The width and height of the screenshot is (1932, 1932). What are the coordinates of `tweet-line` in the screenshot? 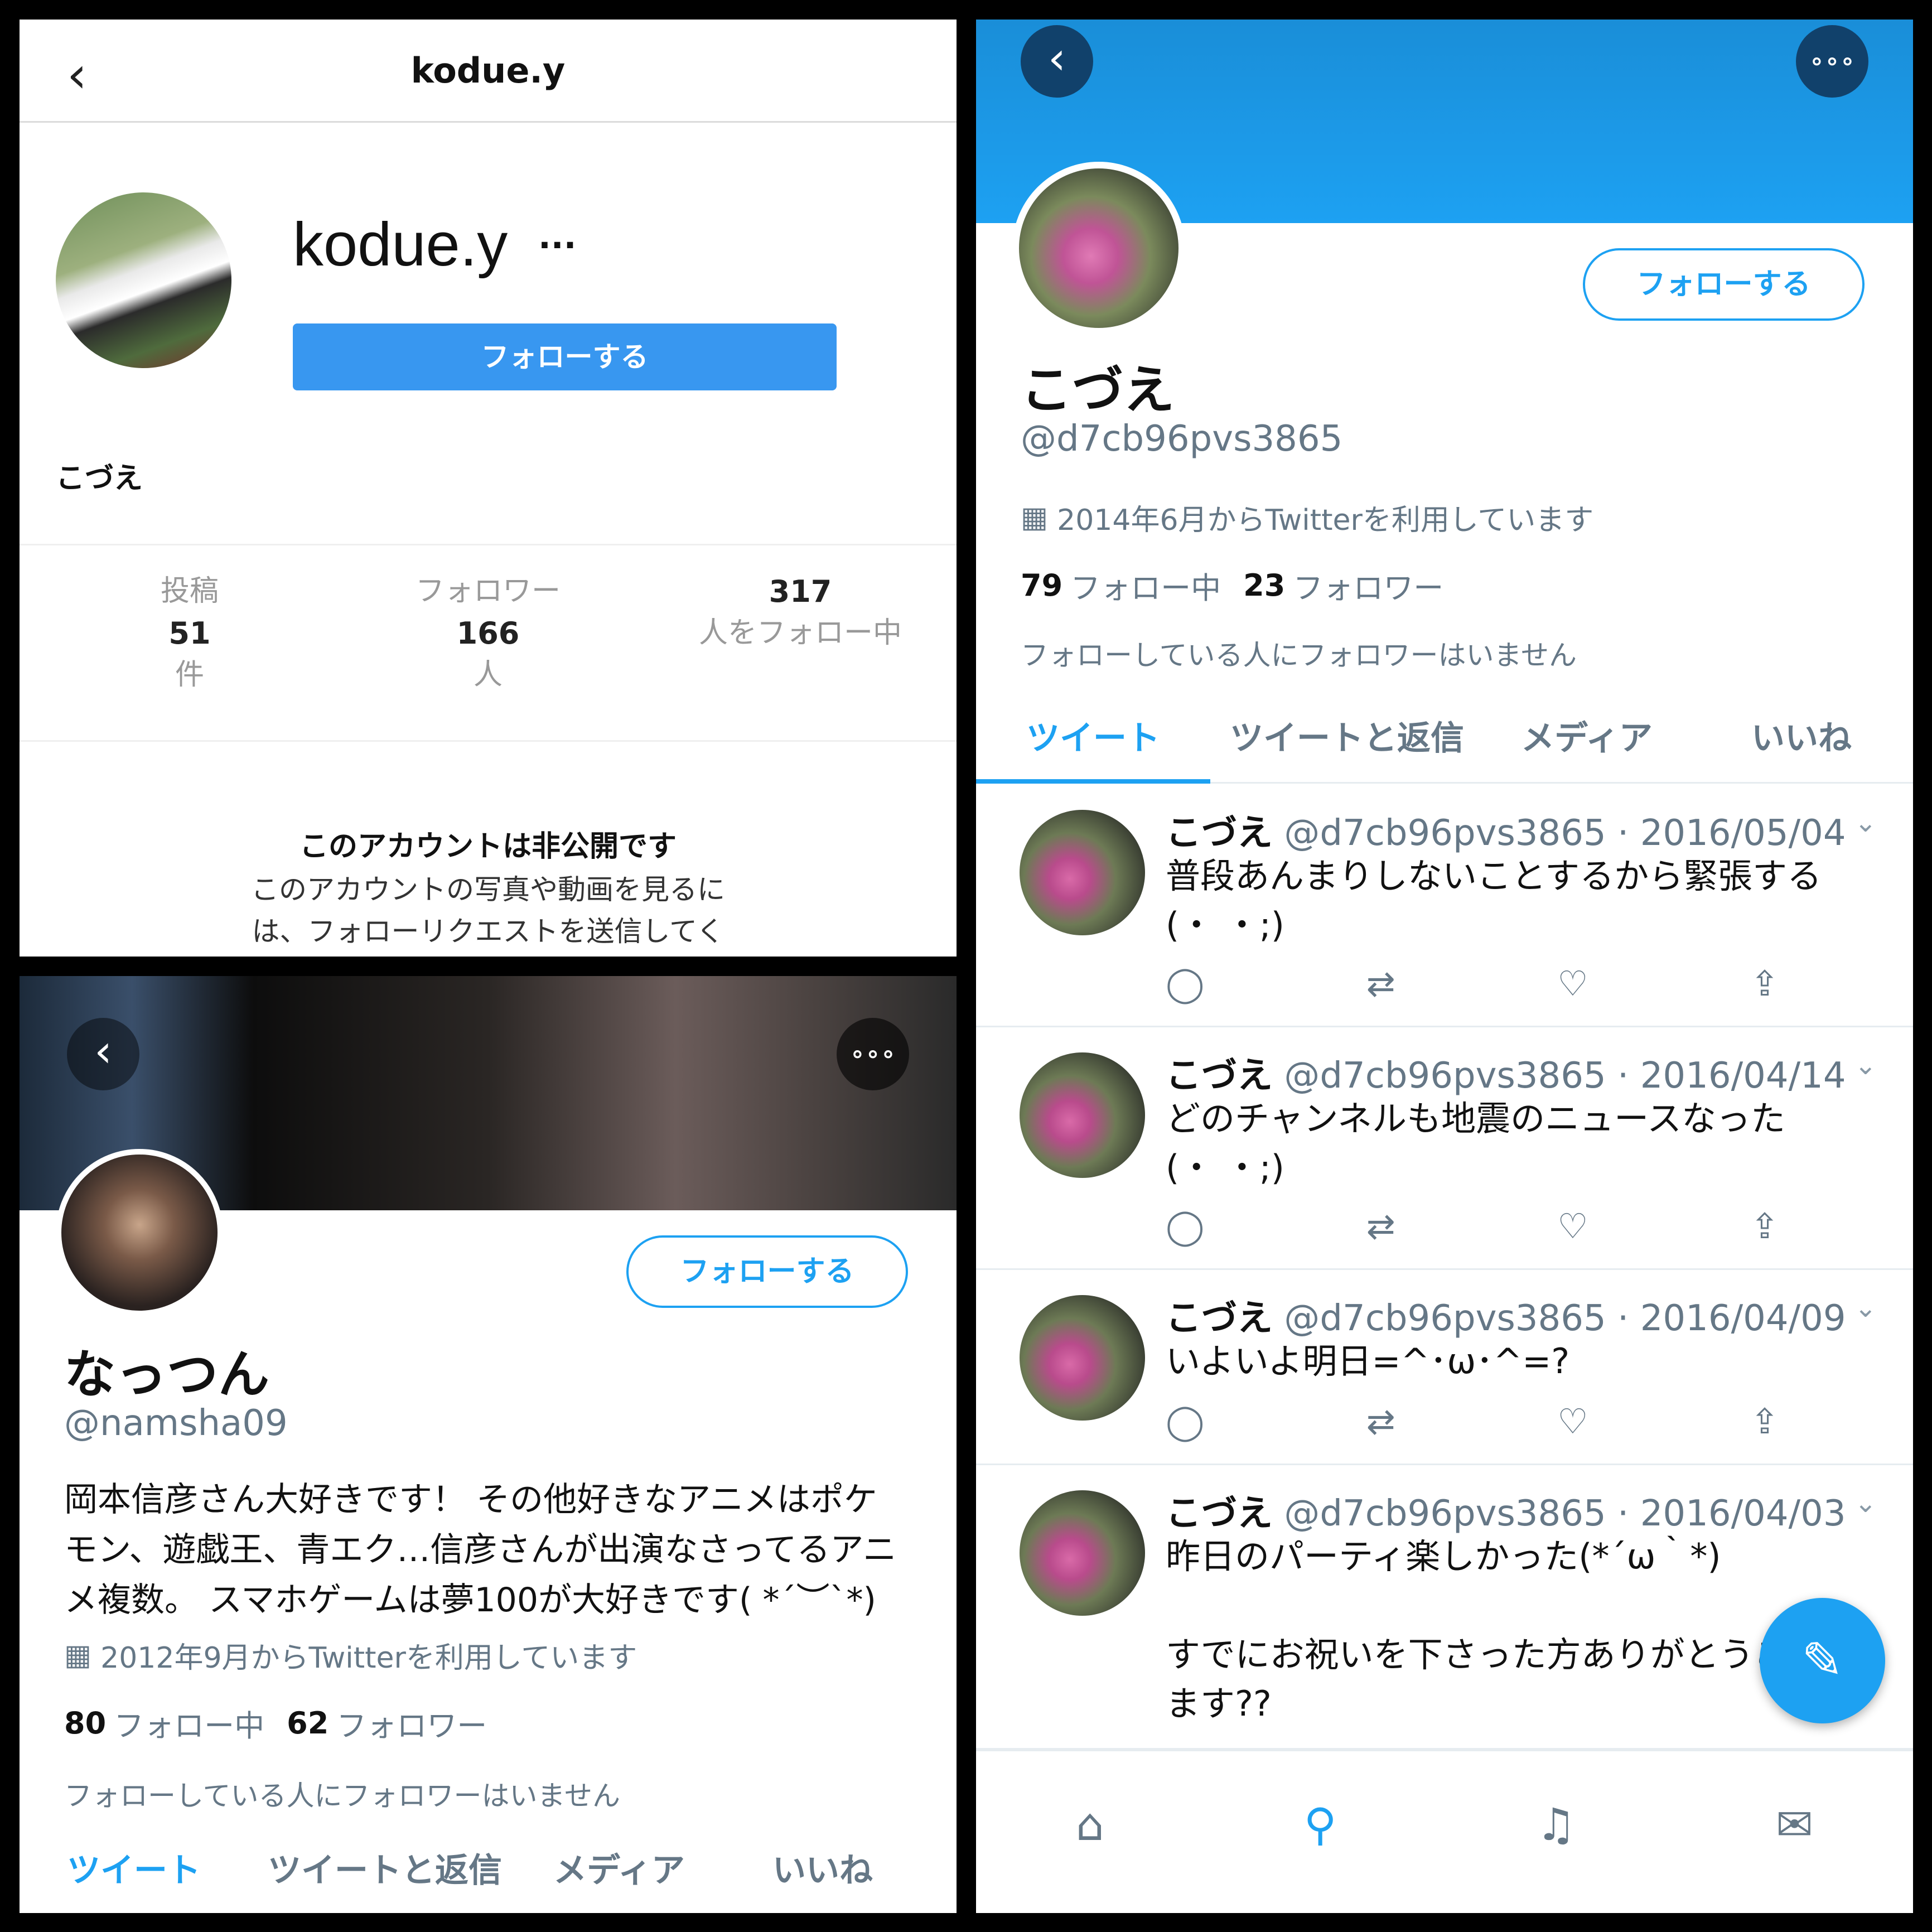 It's located at (1506, 1605).